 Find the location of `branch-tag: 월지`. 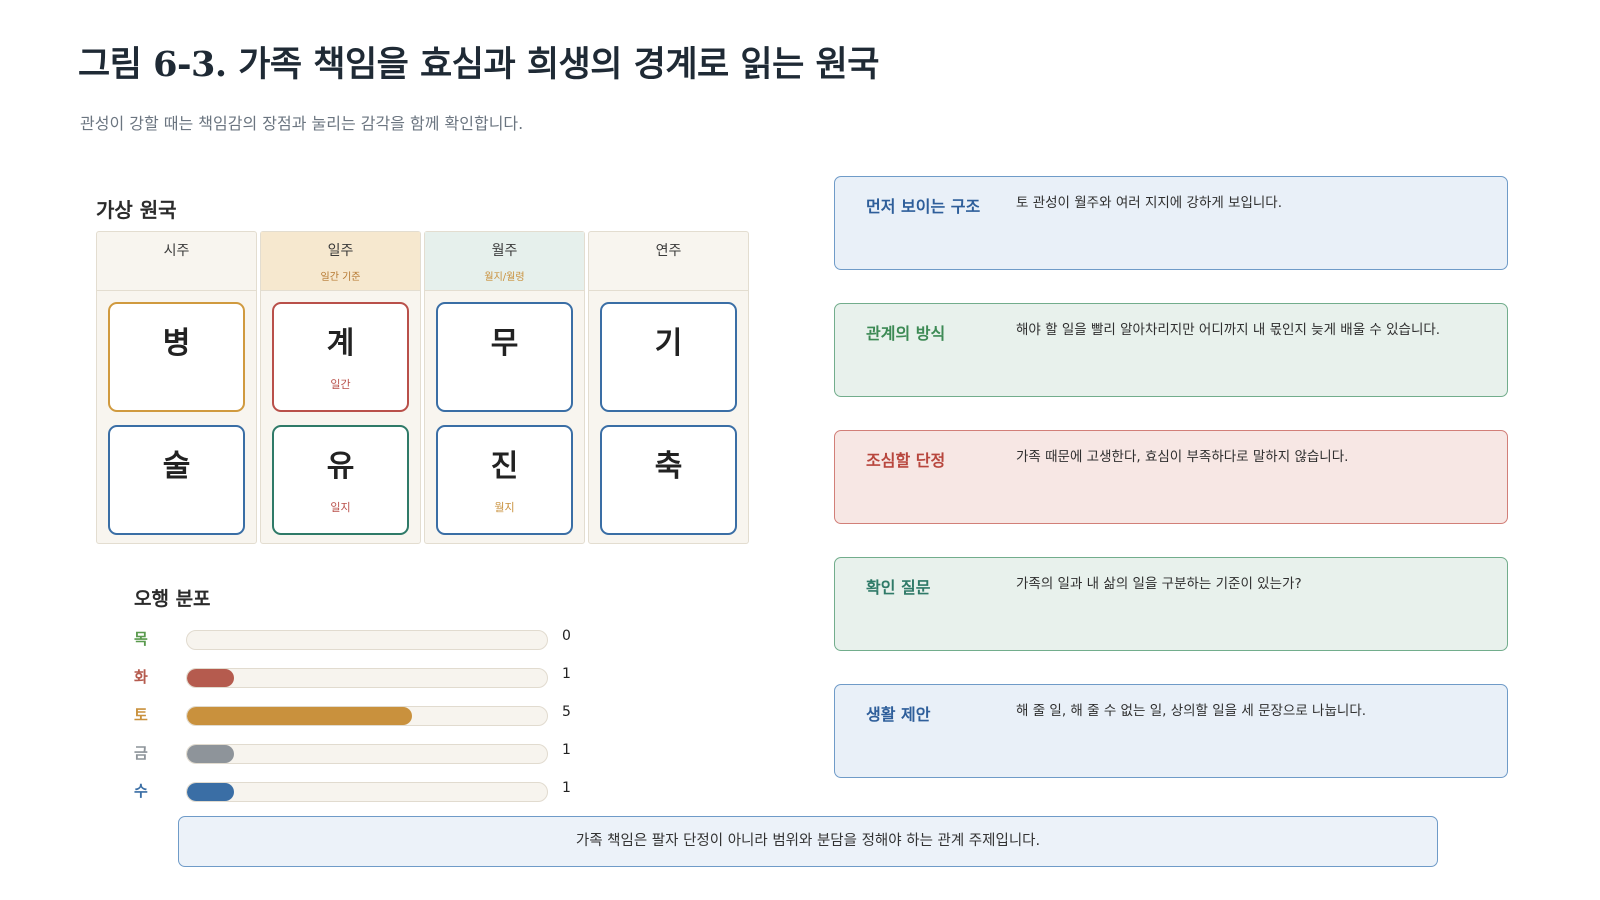

branch-tag: 월지 is located at coordinates (504, 507).